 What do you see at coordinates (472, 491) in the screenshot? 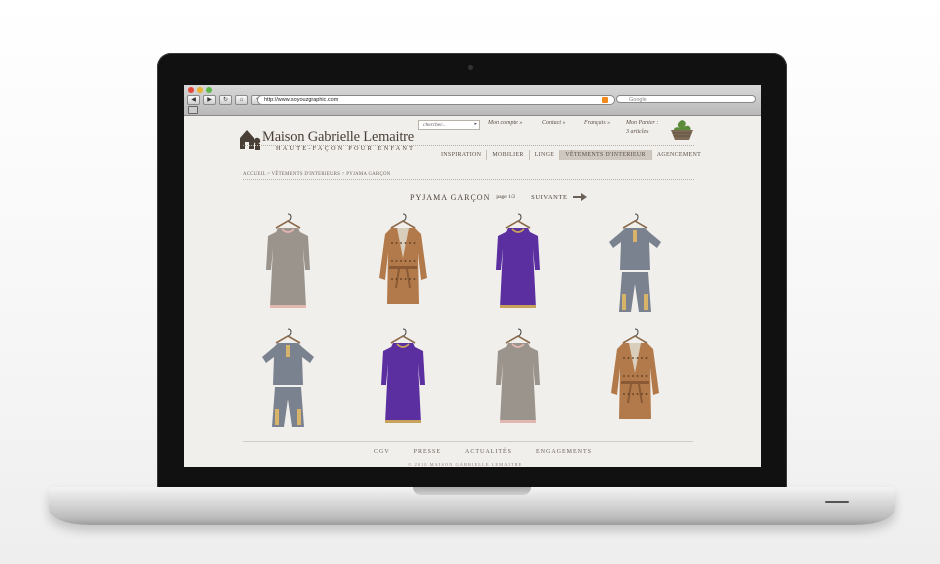
I see `lid-notch` at bounding box center [472, 491].